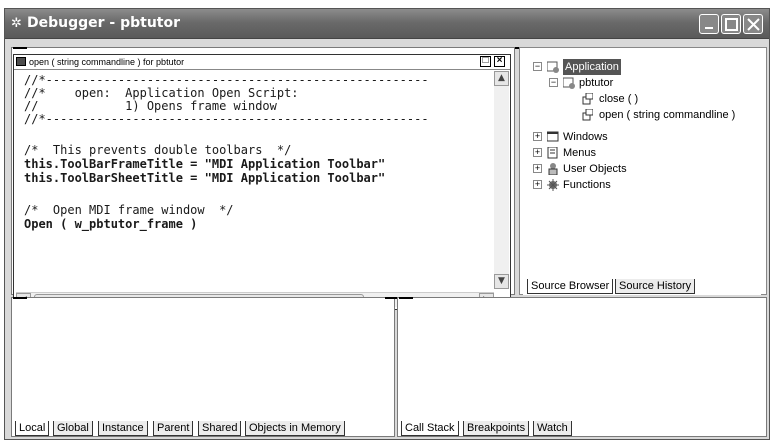 The width and height of the screenshot is (772, 442). Describe the element at coordinates (570, 286) in the screenshot. I see `tab-source-browser: Source Browser` at that location.